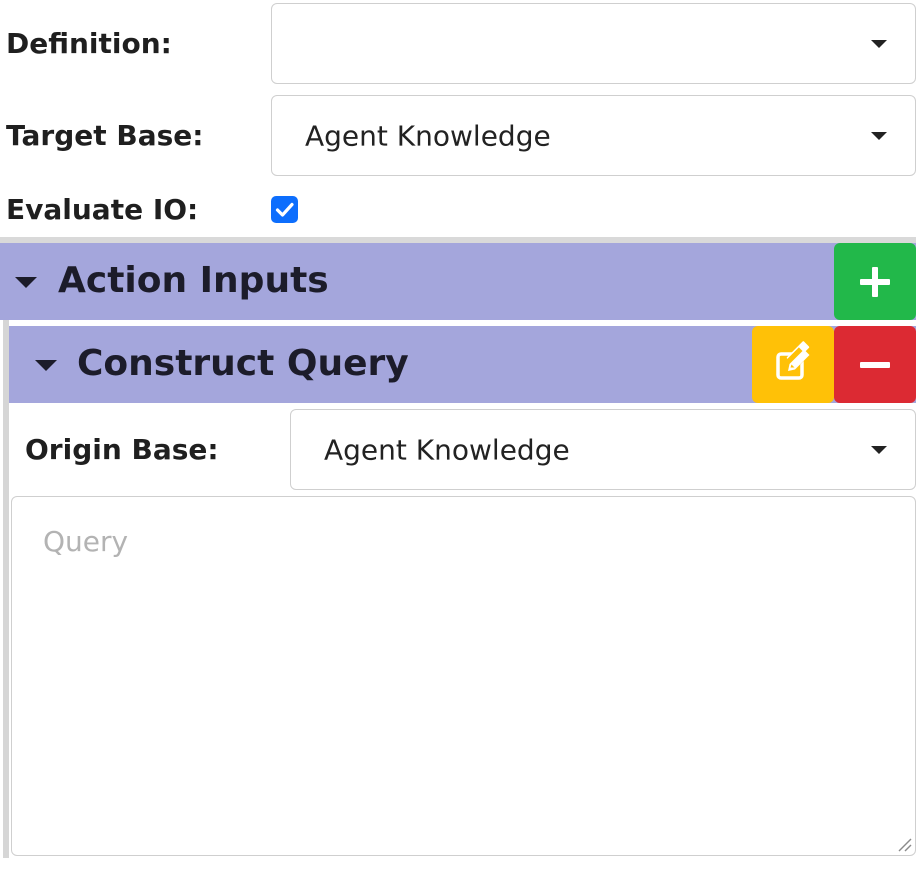  What do you see at coordinates (458, 281) in the screenshot?
I see `action-inputs-header: Action Inputs` at bounding box center [458, 281].